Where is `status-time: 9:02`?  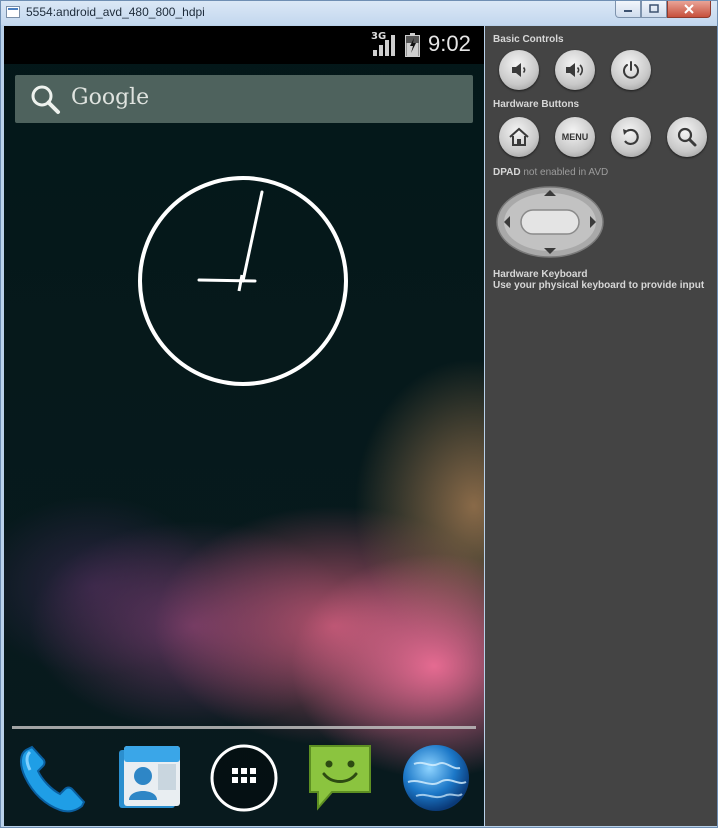
status-time: 9:02 is located at coordinates (449, 43).